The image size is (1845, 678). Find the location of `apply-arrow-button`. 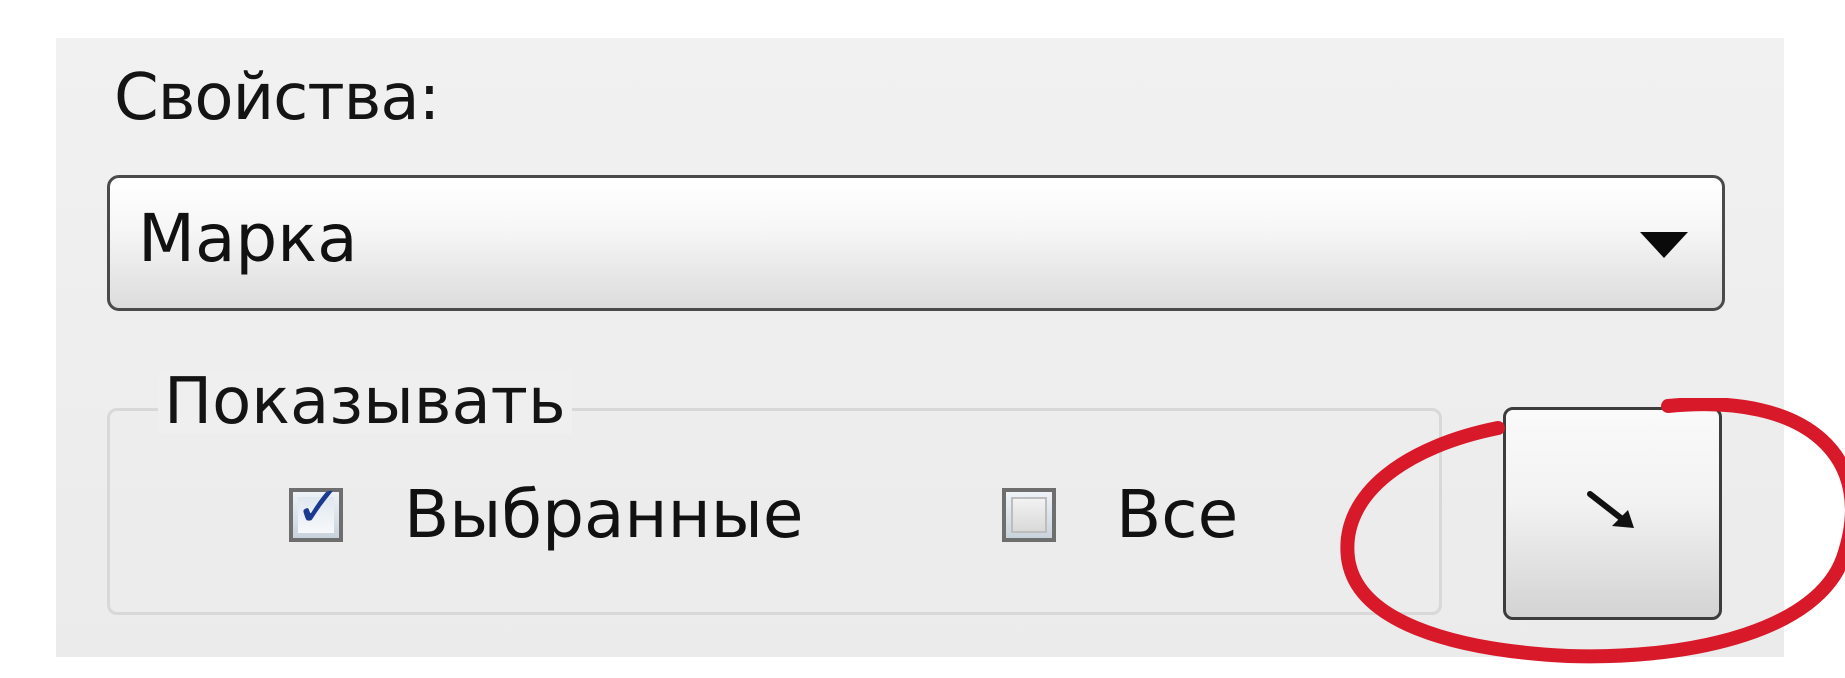

apply-arrow-button is located at coordinates (1612, 513).